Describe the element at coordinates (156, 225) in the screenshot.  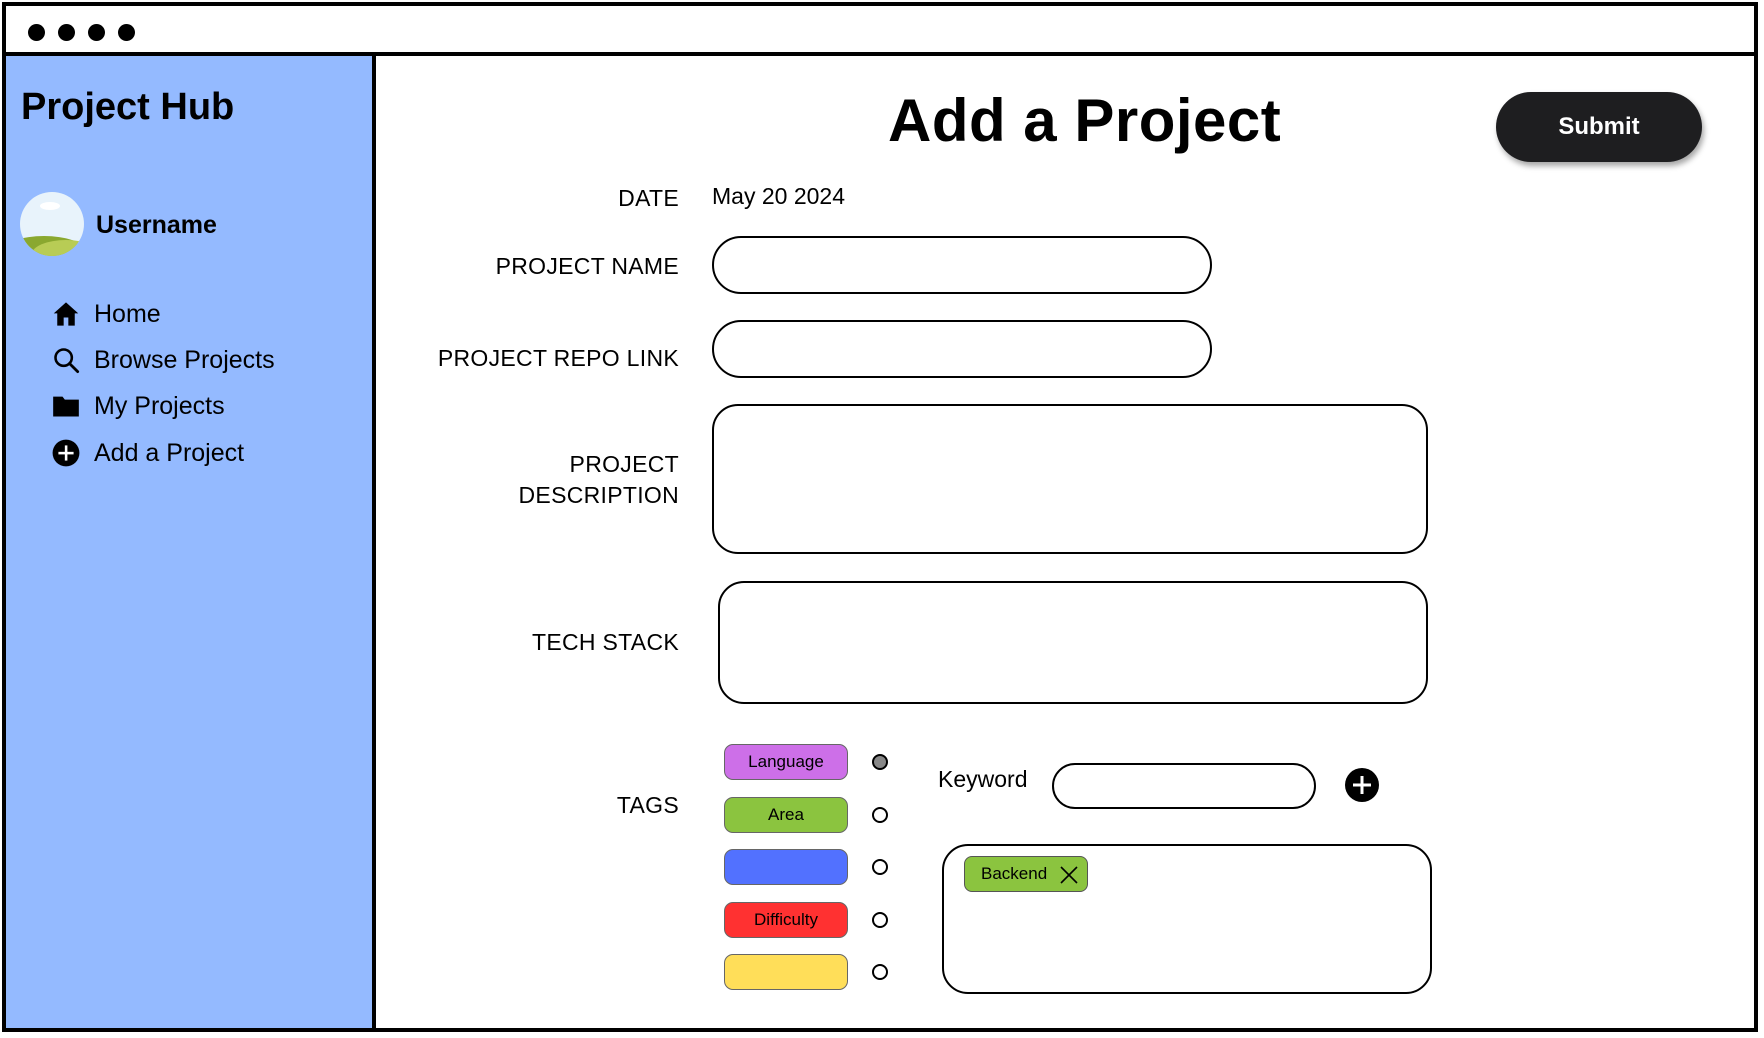
I see `username: Username` at that location.